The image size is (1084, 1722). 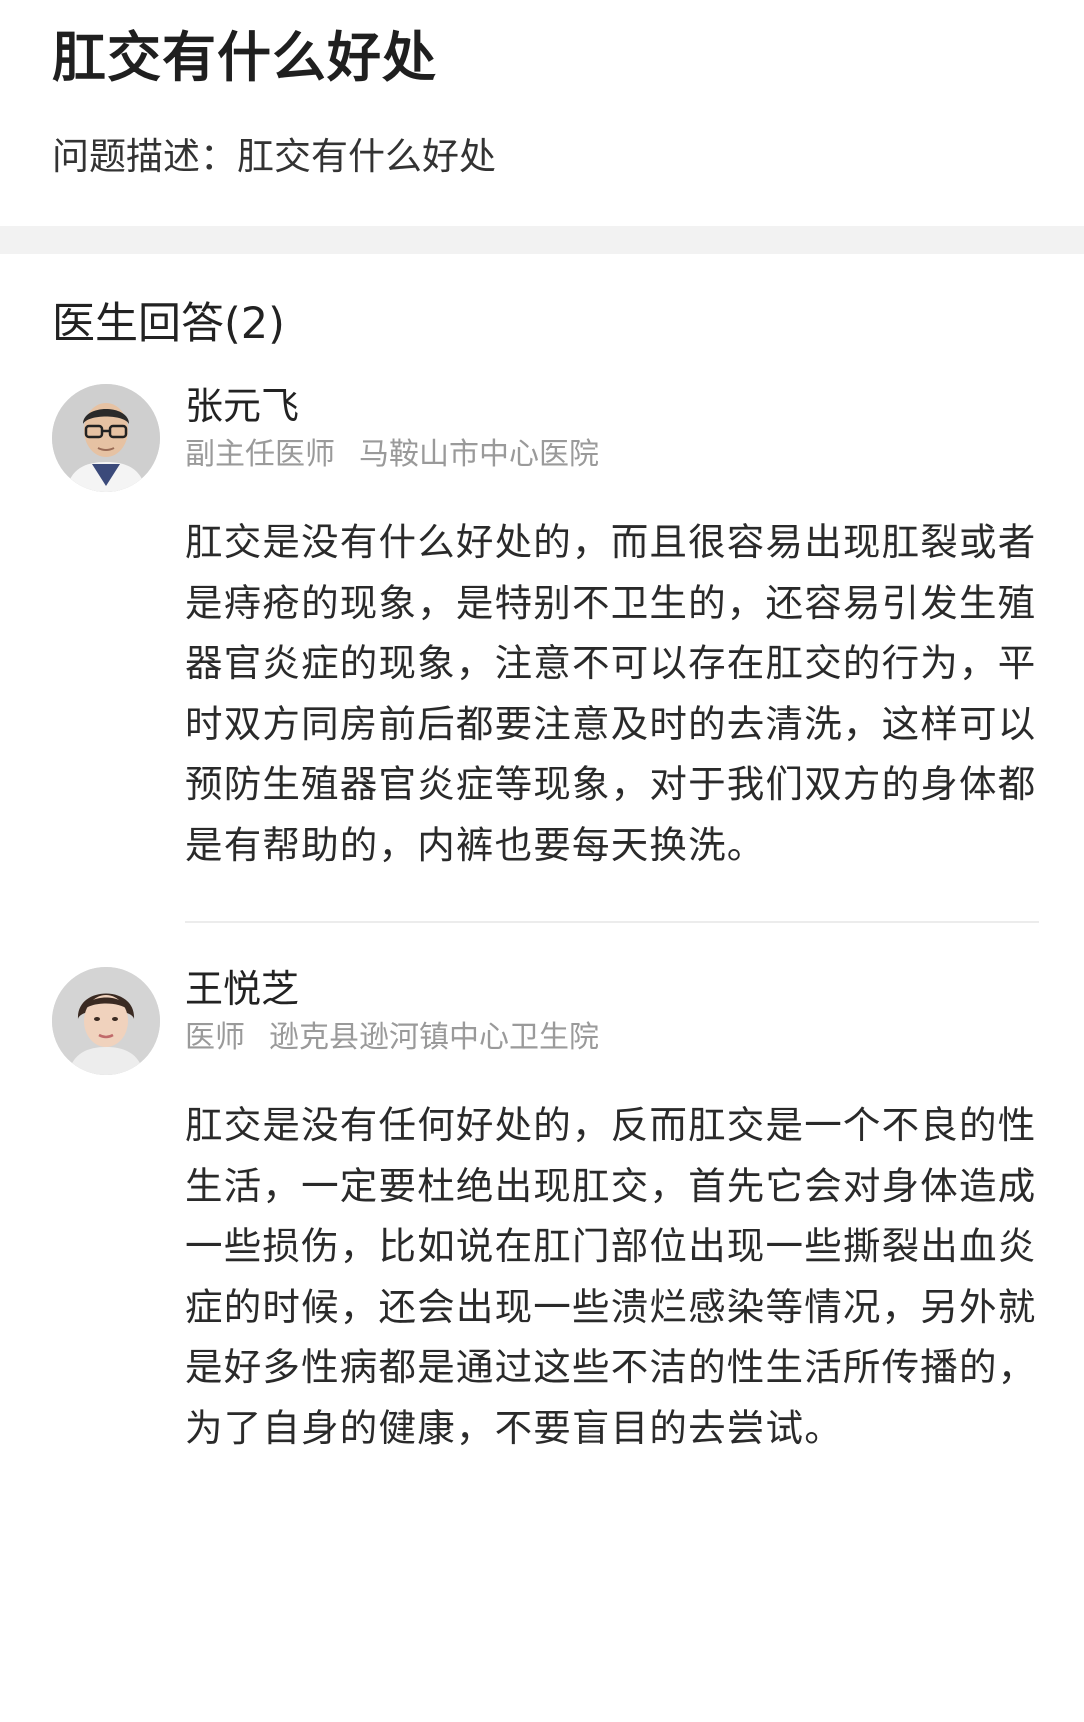 I want to click on answers-header: 医生回答(2), so click(x=168, y=324).